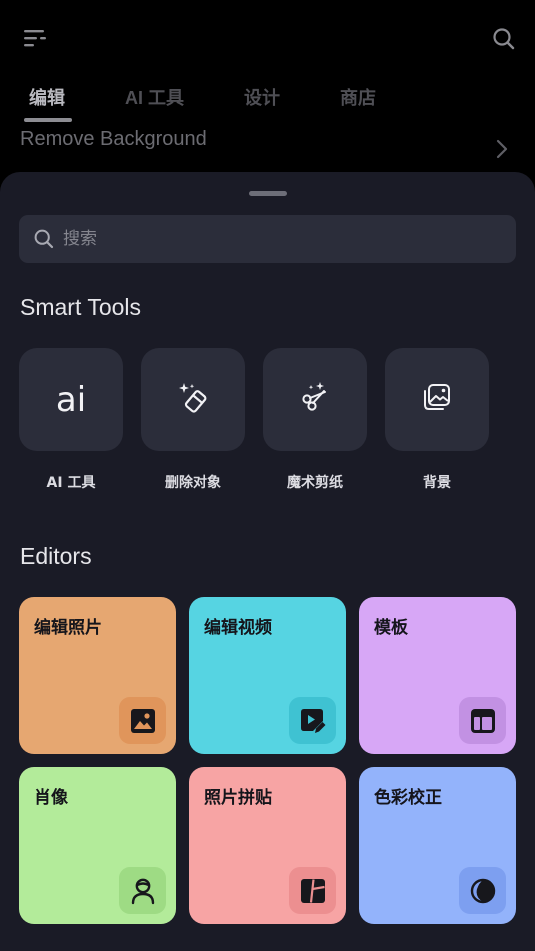 The image size is (535, 951). Describe the element at coordinates (56, 556) in the screenshot. I see `editors-title: Editors` at that location.